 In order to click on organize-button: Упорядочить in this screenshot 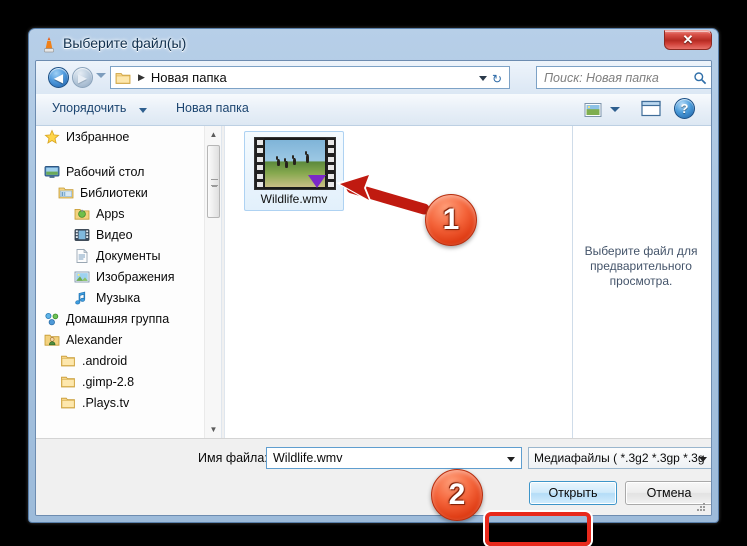, I will do `click(89, 108)`.